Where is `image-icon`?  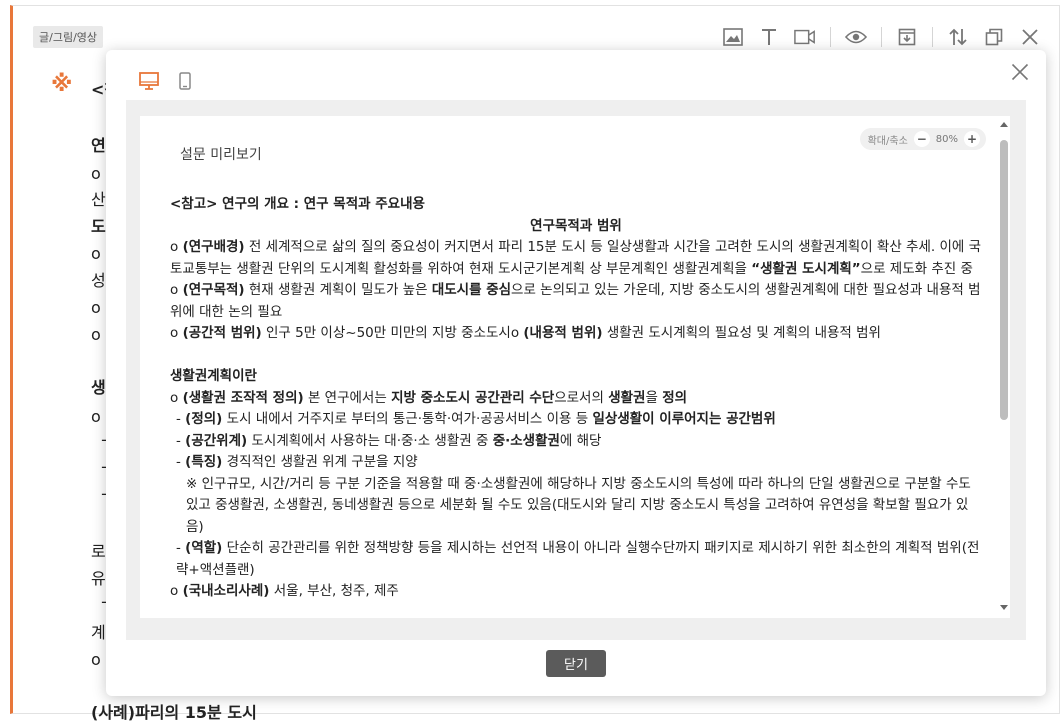 image-icon is located at coordinates (733, 37).